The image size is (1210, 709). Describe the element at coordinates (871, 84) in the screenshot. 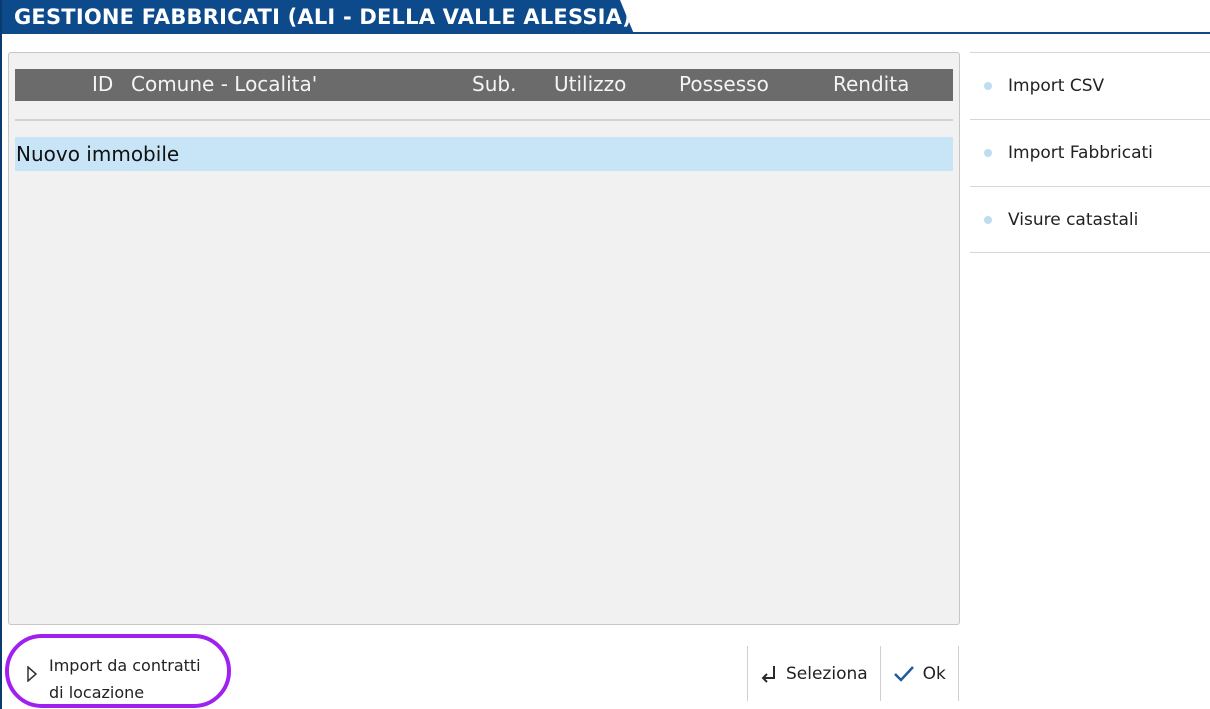

I see `column-header-rendita: Rendita` at that location.